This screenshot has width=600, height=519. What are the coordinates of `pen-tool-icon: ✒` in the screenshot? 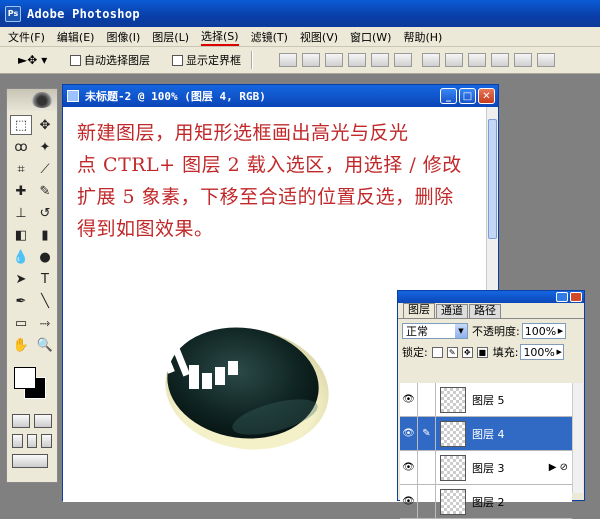 It's located at (21, 301).